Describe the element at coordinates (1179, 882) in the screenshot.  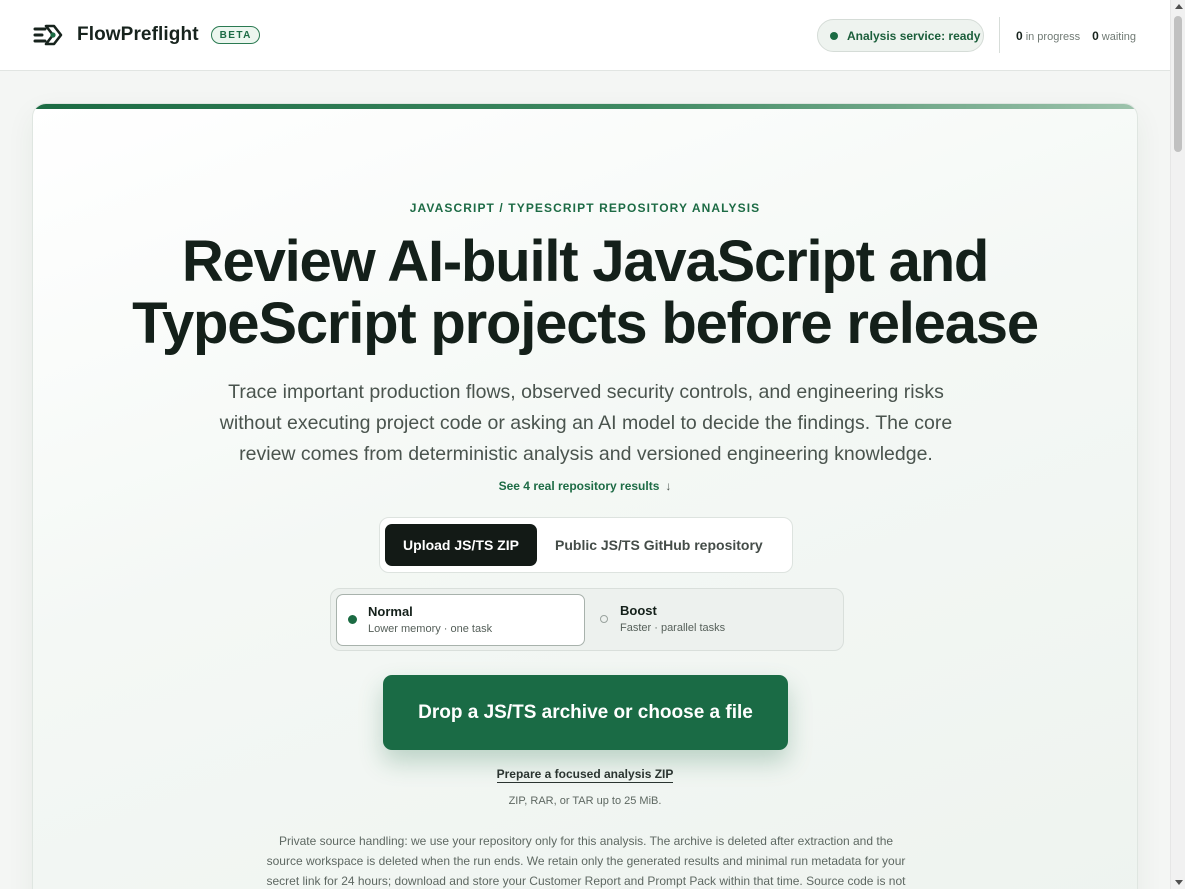
I see `scroll-down-arrow-icon` at that location.